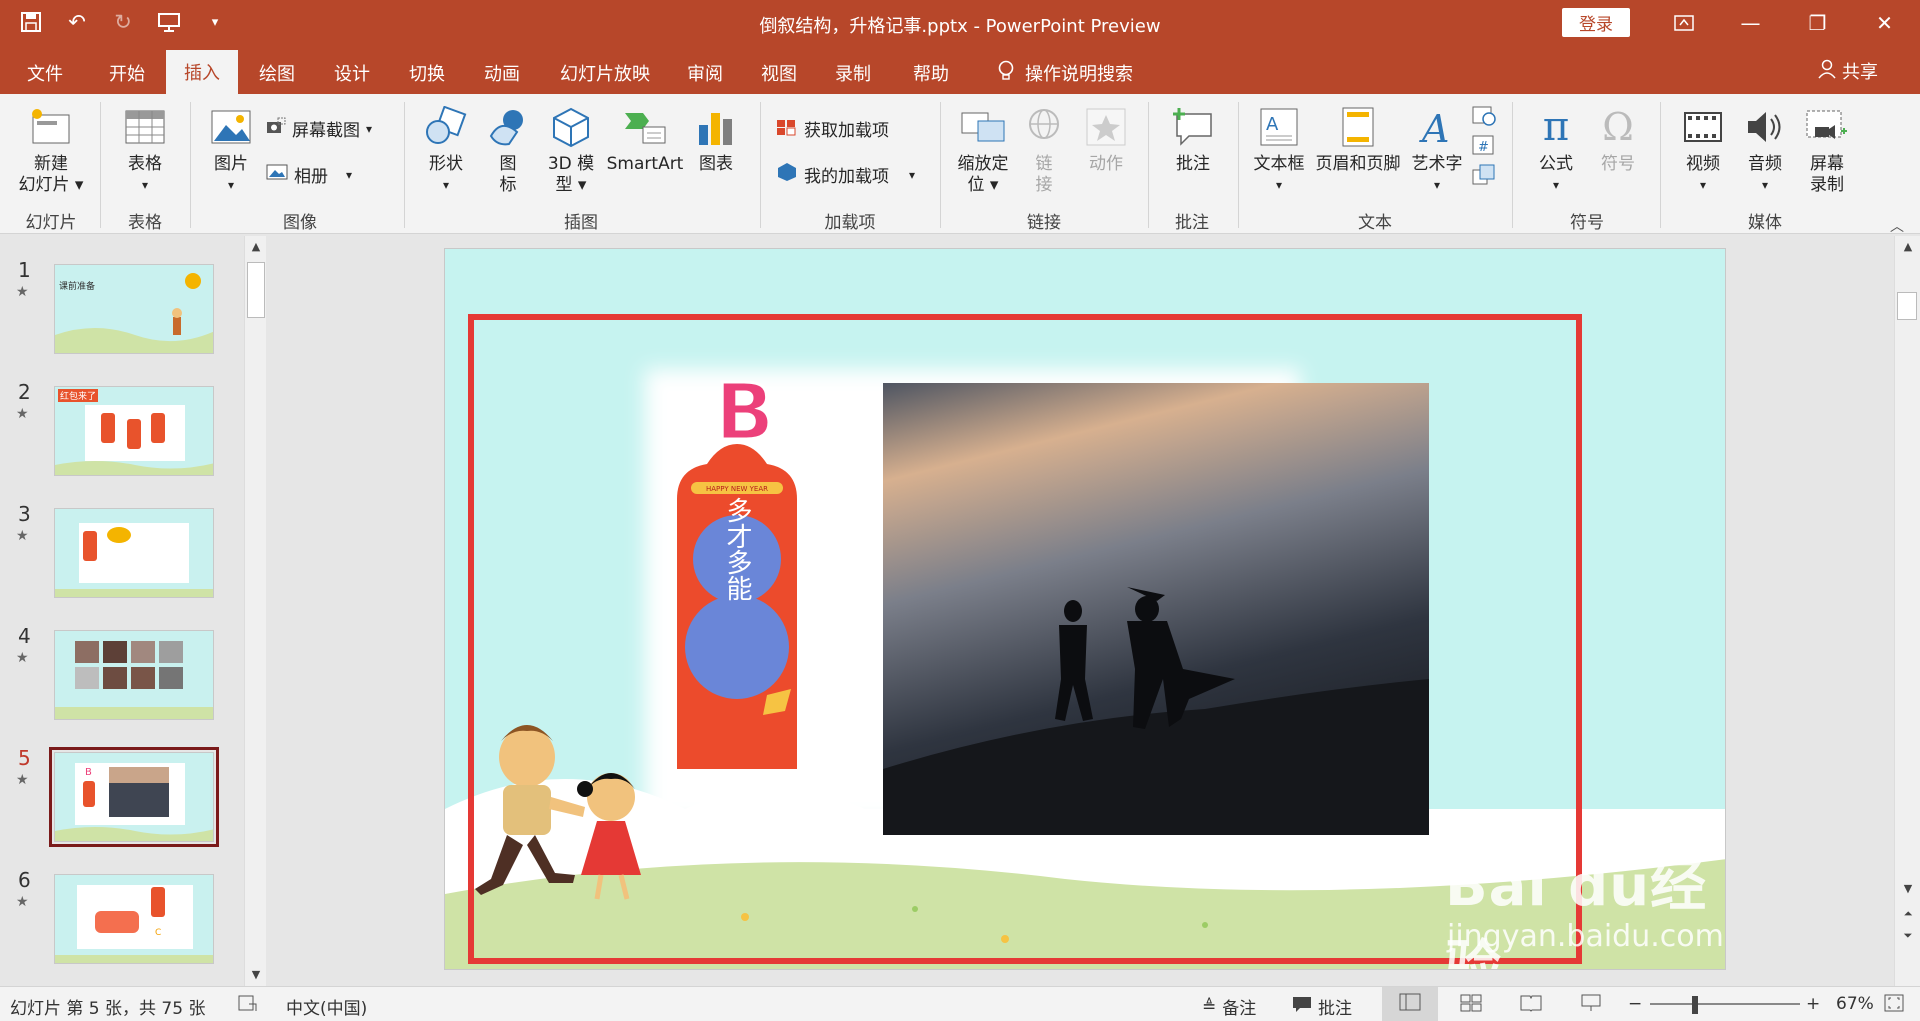  Describe the element at coordinates (853, 73) in the screenshot. I see `tab-record: 录制` at that location.